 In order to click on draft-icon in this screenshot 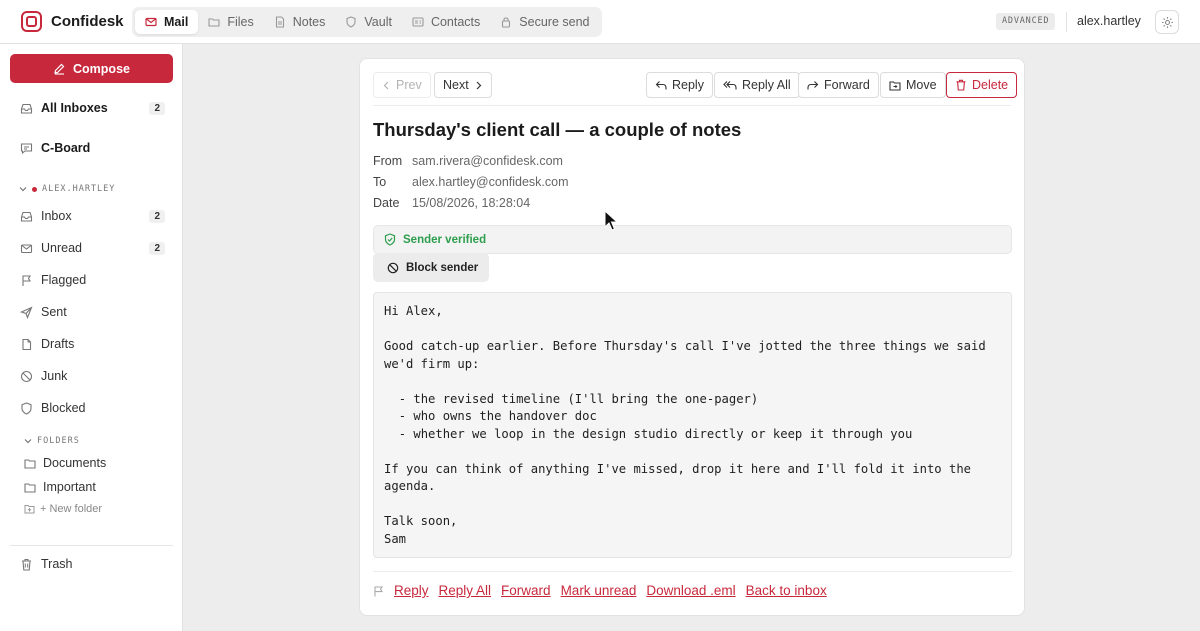, I will do `click(26, 344)`.